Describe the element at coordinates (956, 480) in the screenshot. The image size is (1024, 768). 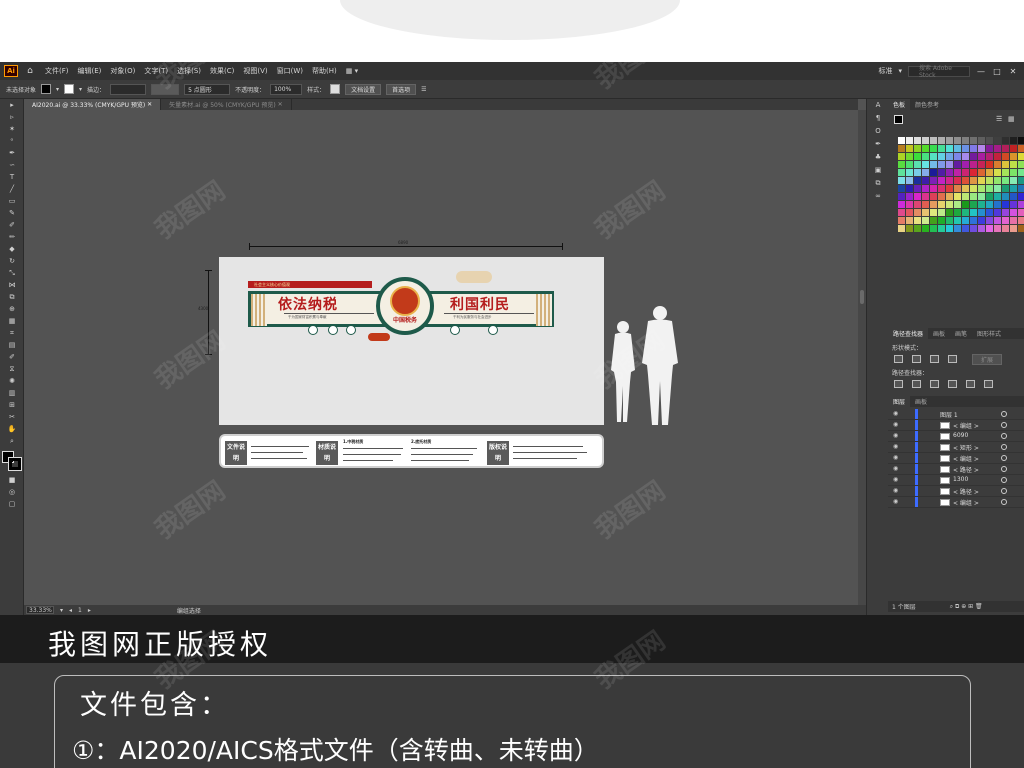
I see `layer-row: ◉ 1300` at that location.